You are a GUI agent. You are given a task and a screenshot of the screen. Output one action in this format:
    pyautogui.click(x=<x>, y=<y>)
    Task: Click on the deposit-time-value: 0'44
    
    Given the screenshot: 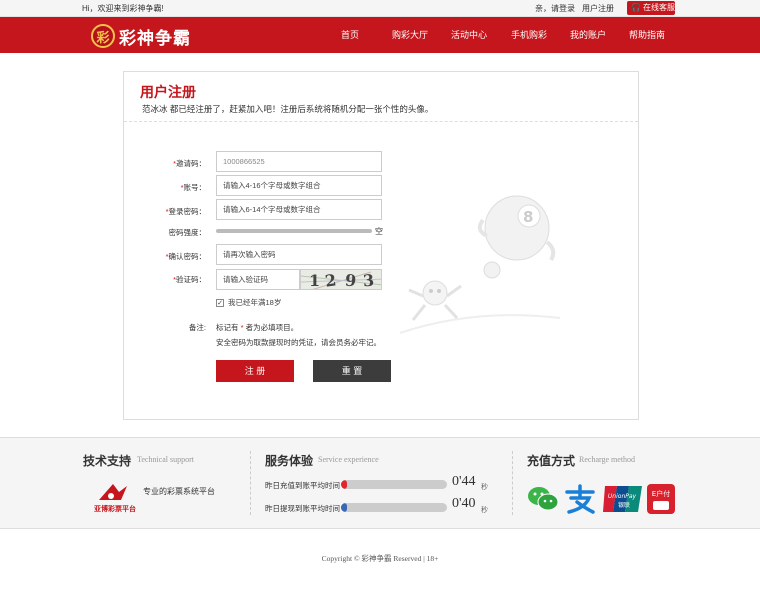 What is the action you would take?
    pyautogui.click(x=464, y=481)
    